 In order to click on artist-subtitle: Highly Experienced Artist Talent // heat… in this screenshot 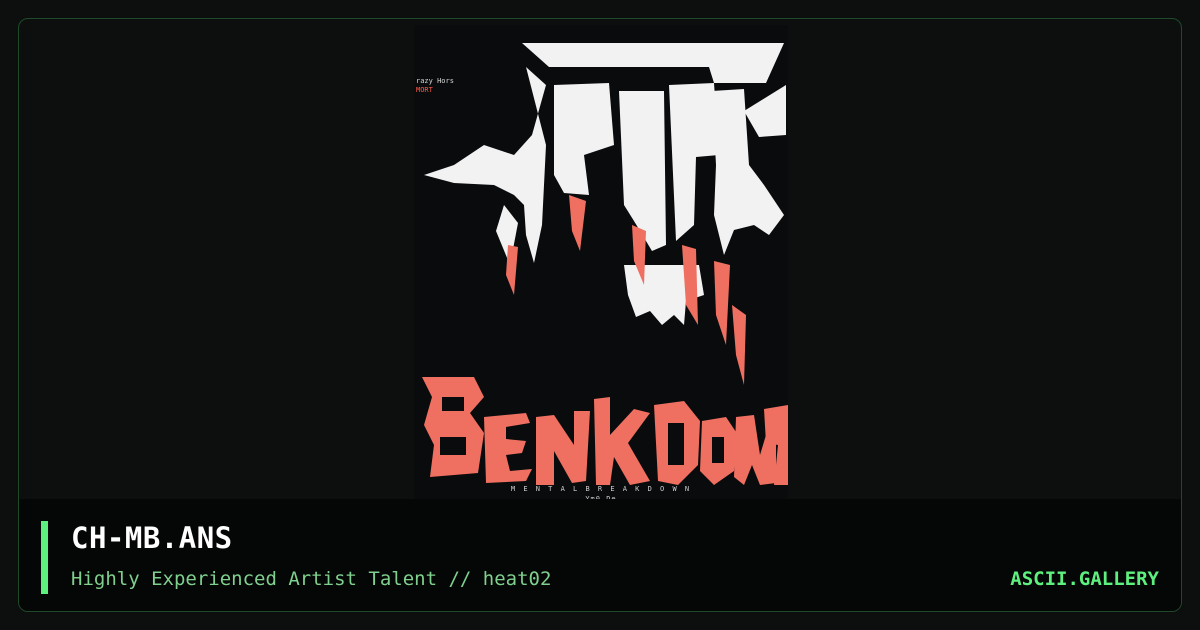, I will do `click(311, 579)`.